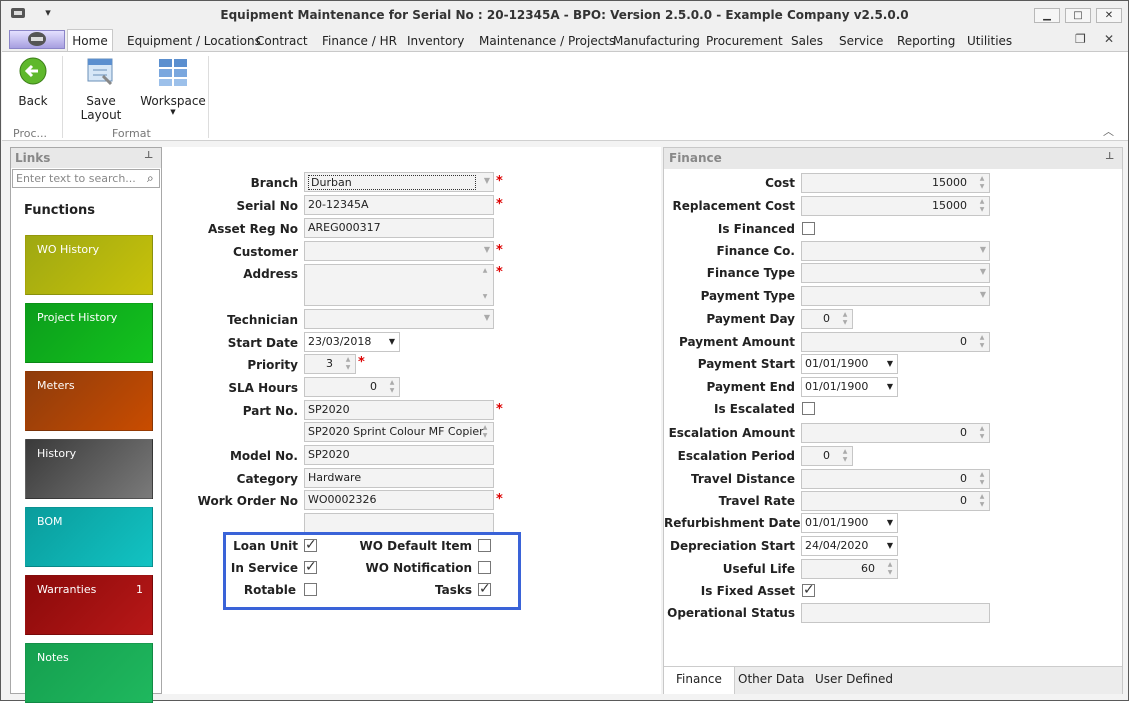 Image resolution: width=1129 pixels, height=703 pixels. I want to click on minimize-button: ▁, so click(1047, 15).